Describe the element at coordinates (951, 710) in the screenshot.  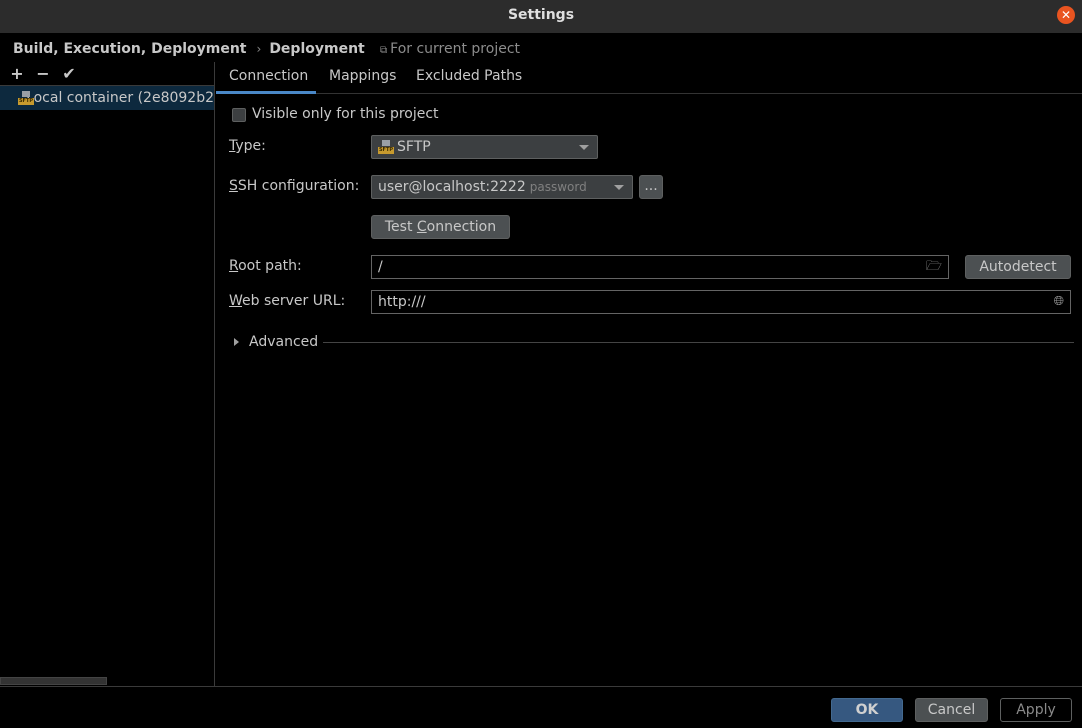
I see `cancel-button: Cancel` at that location.